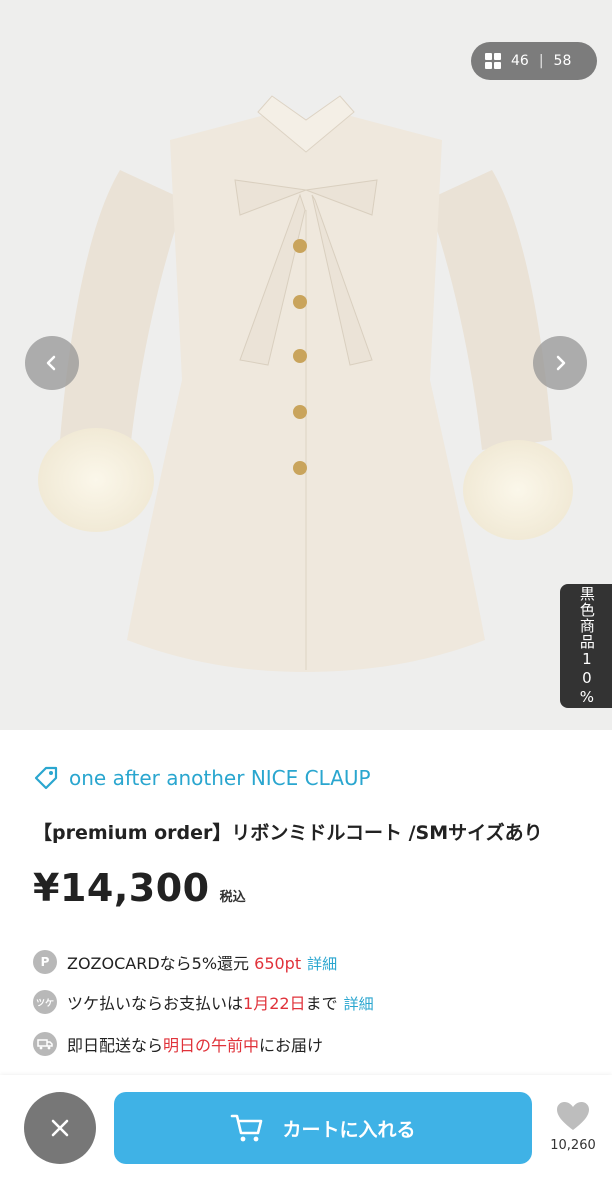  I want to click on product-title: 【premium order】リボンミドルコート /SMサイズあり, so click(288, 833).